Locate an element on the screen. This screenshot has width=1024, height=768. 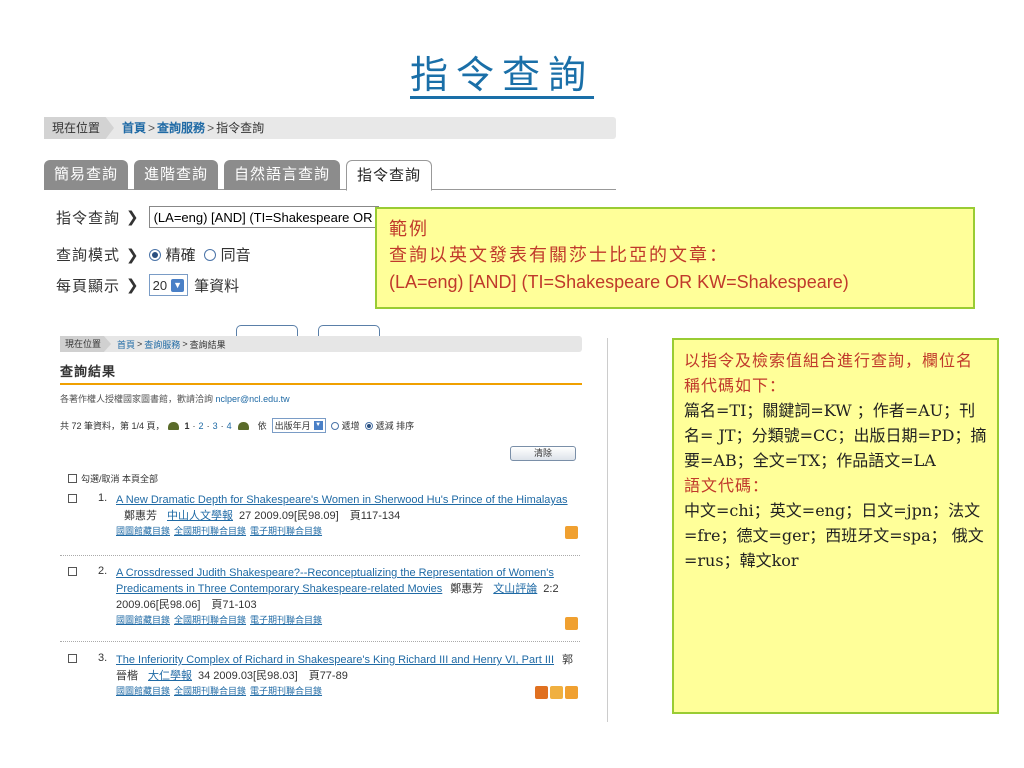
mode-label: 查詢模式 is located at coordinates (88, 255).